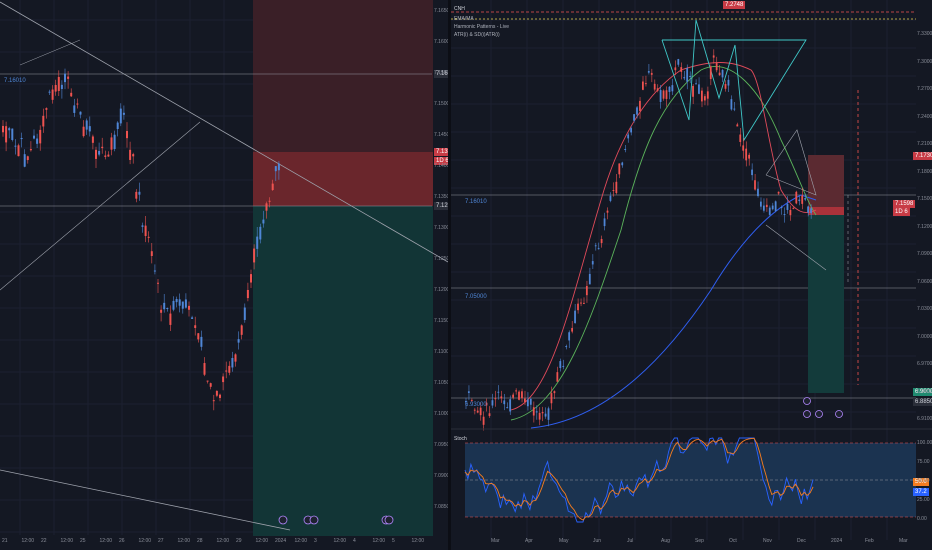 The image size is (932, 550). Describe the element at coordinates (441, 197) in the screenshot. I see `price-tick: 7.1350` at that location.